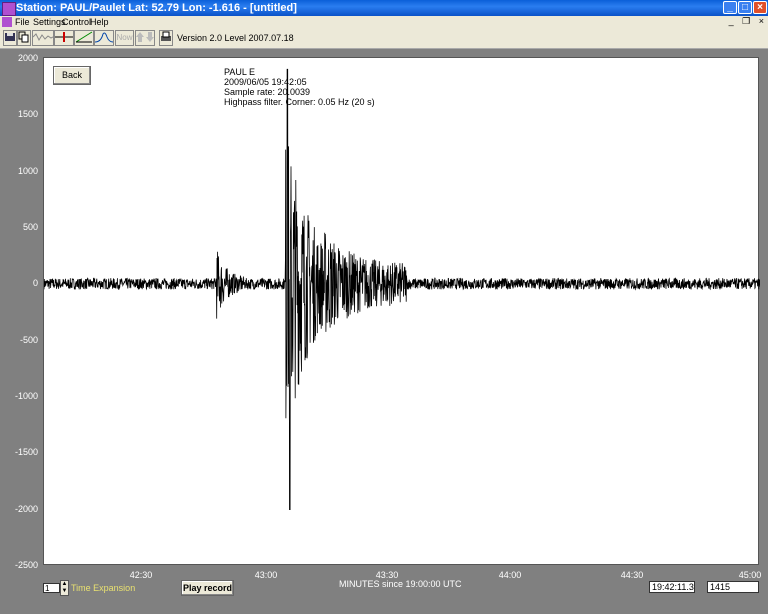  I want to click on time-expansion-spinner: ▲ ▼, so click(64, 588).